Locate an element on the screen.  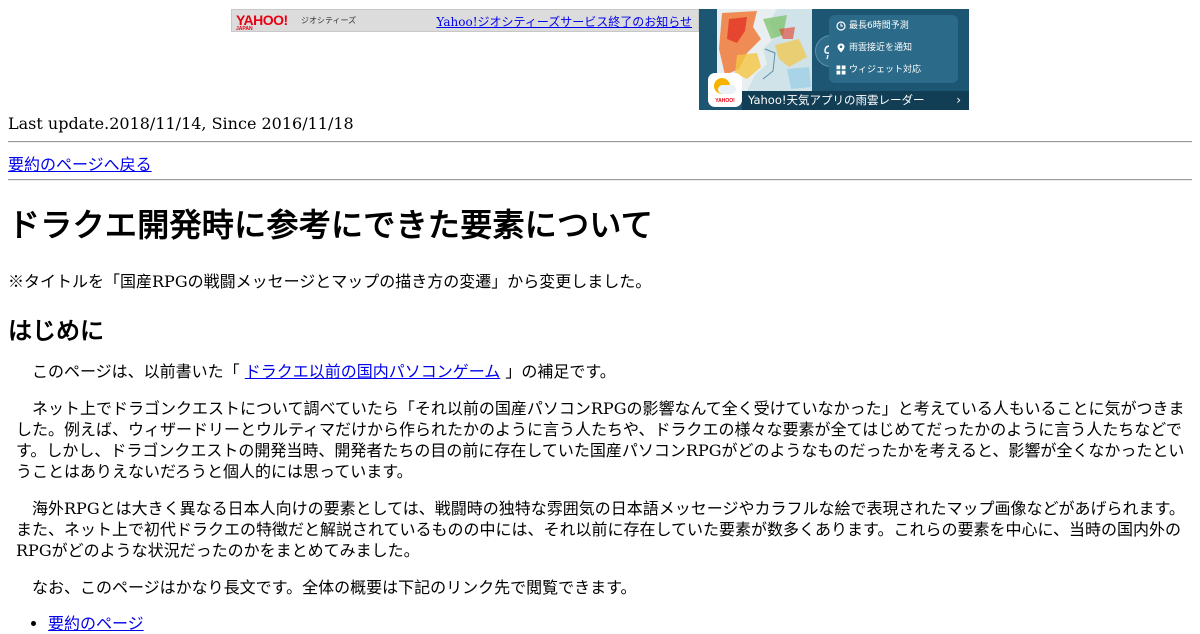
widget-grid-icon is located at coordinates (841, 70).